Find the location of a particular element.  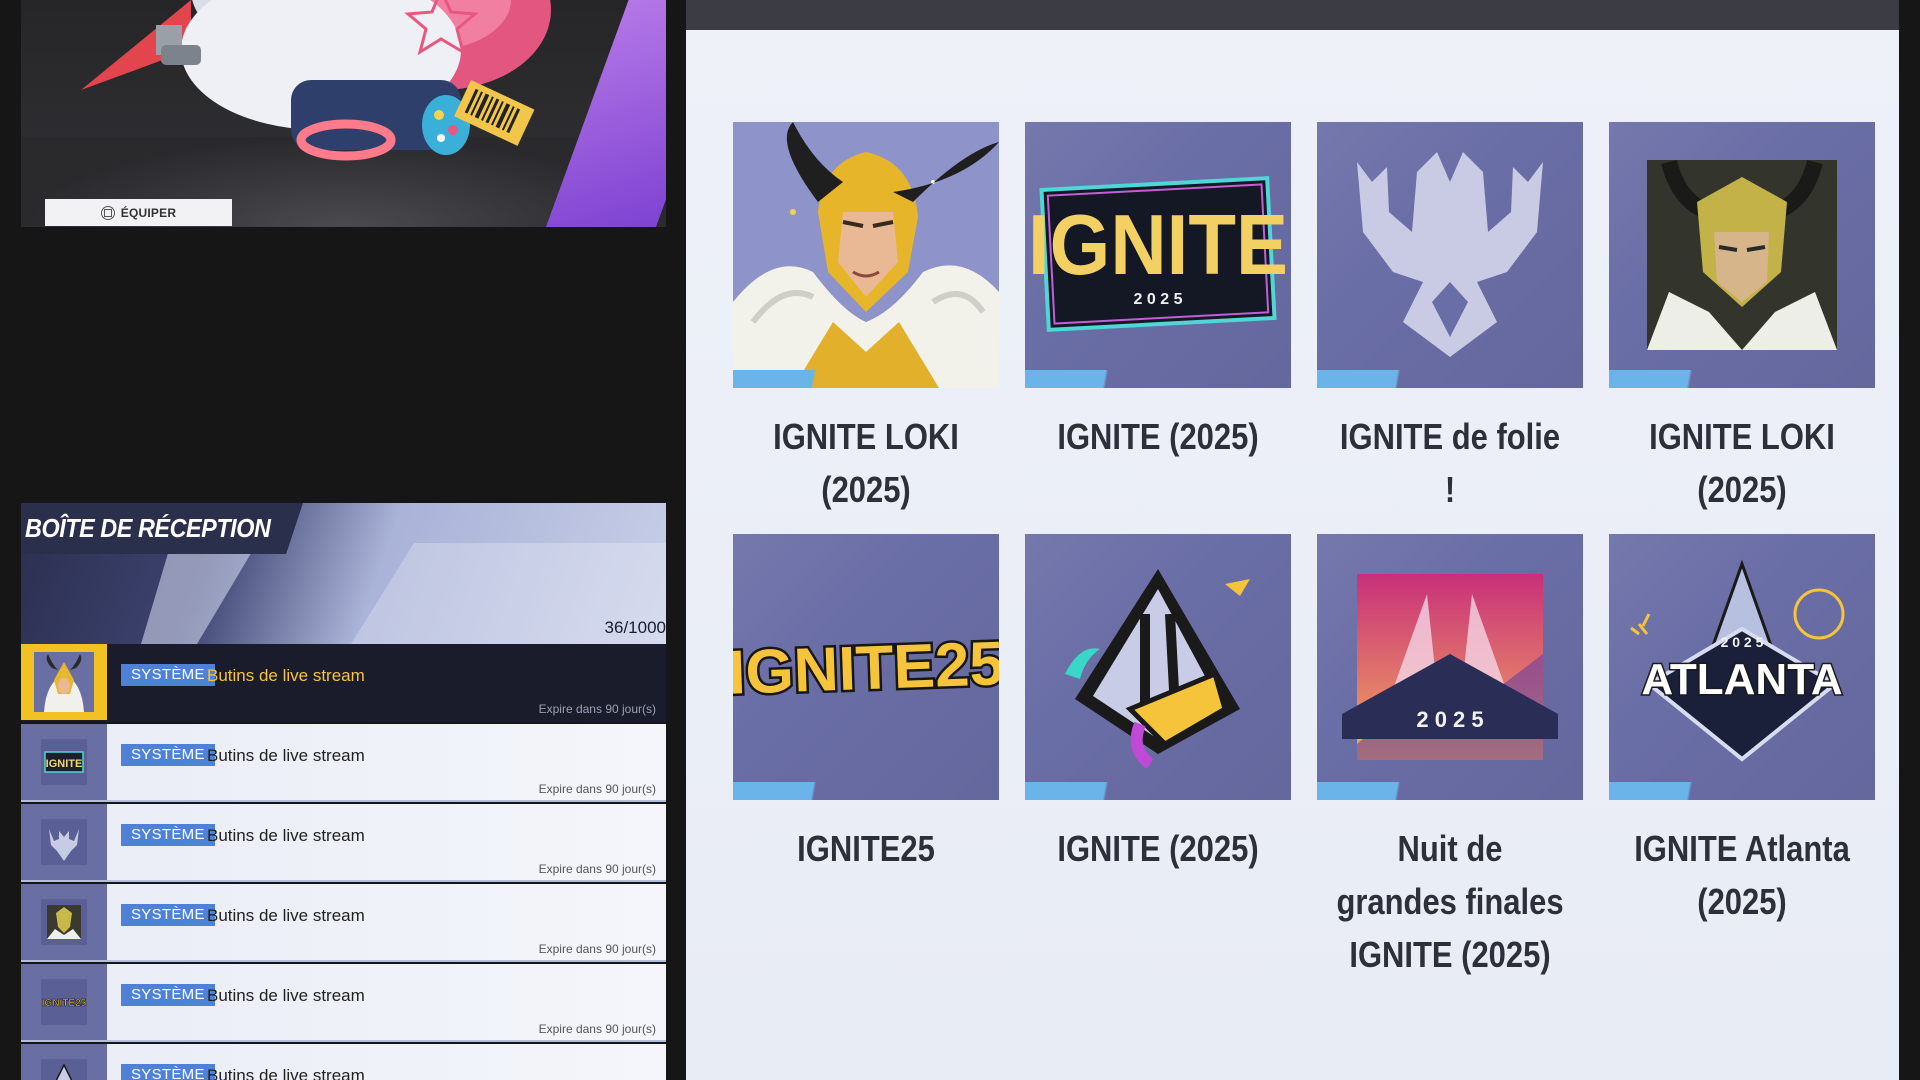

ignite-logo-year: 2 0 2 5 is located at coordinates (1158, 299).